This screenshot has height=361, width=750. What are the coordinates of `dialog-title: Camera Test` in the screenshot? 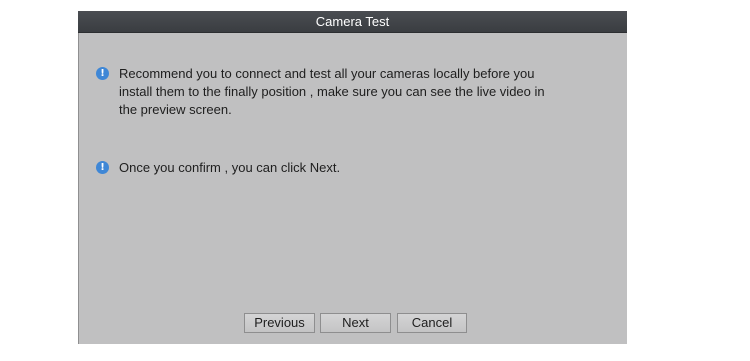 It's located at (352, 21).